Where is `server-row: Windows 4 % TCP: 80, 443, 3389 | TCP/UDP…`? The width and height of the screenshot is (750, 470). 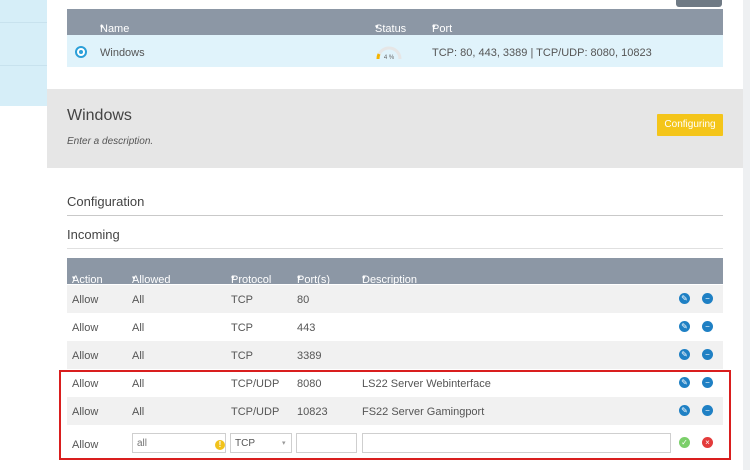 server-row: Windows 4 % TCP: 80, 443, 3389 | TCP/UDP… is located at coordinates (395, 51).